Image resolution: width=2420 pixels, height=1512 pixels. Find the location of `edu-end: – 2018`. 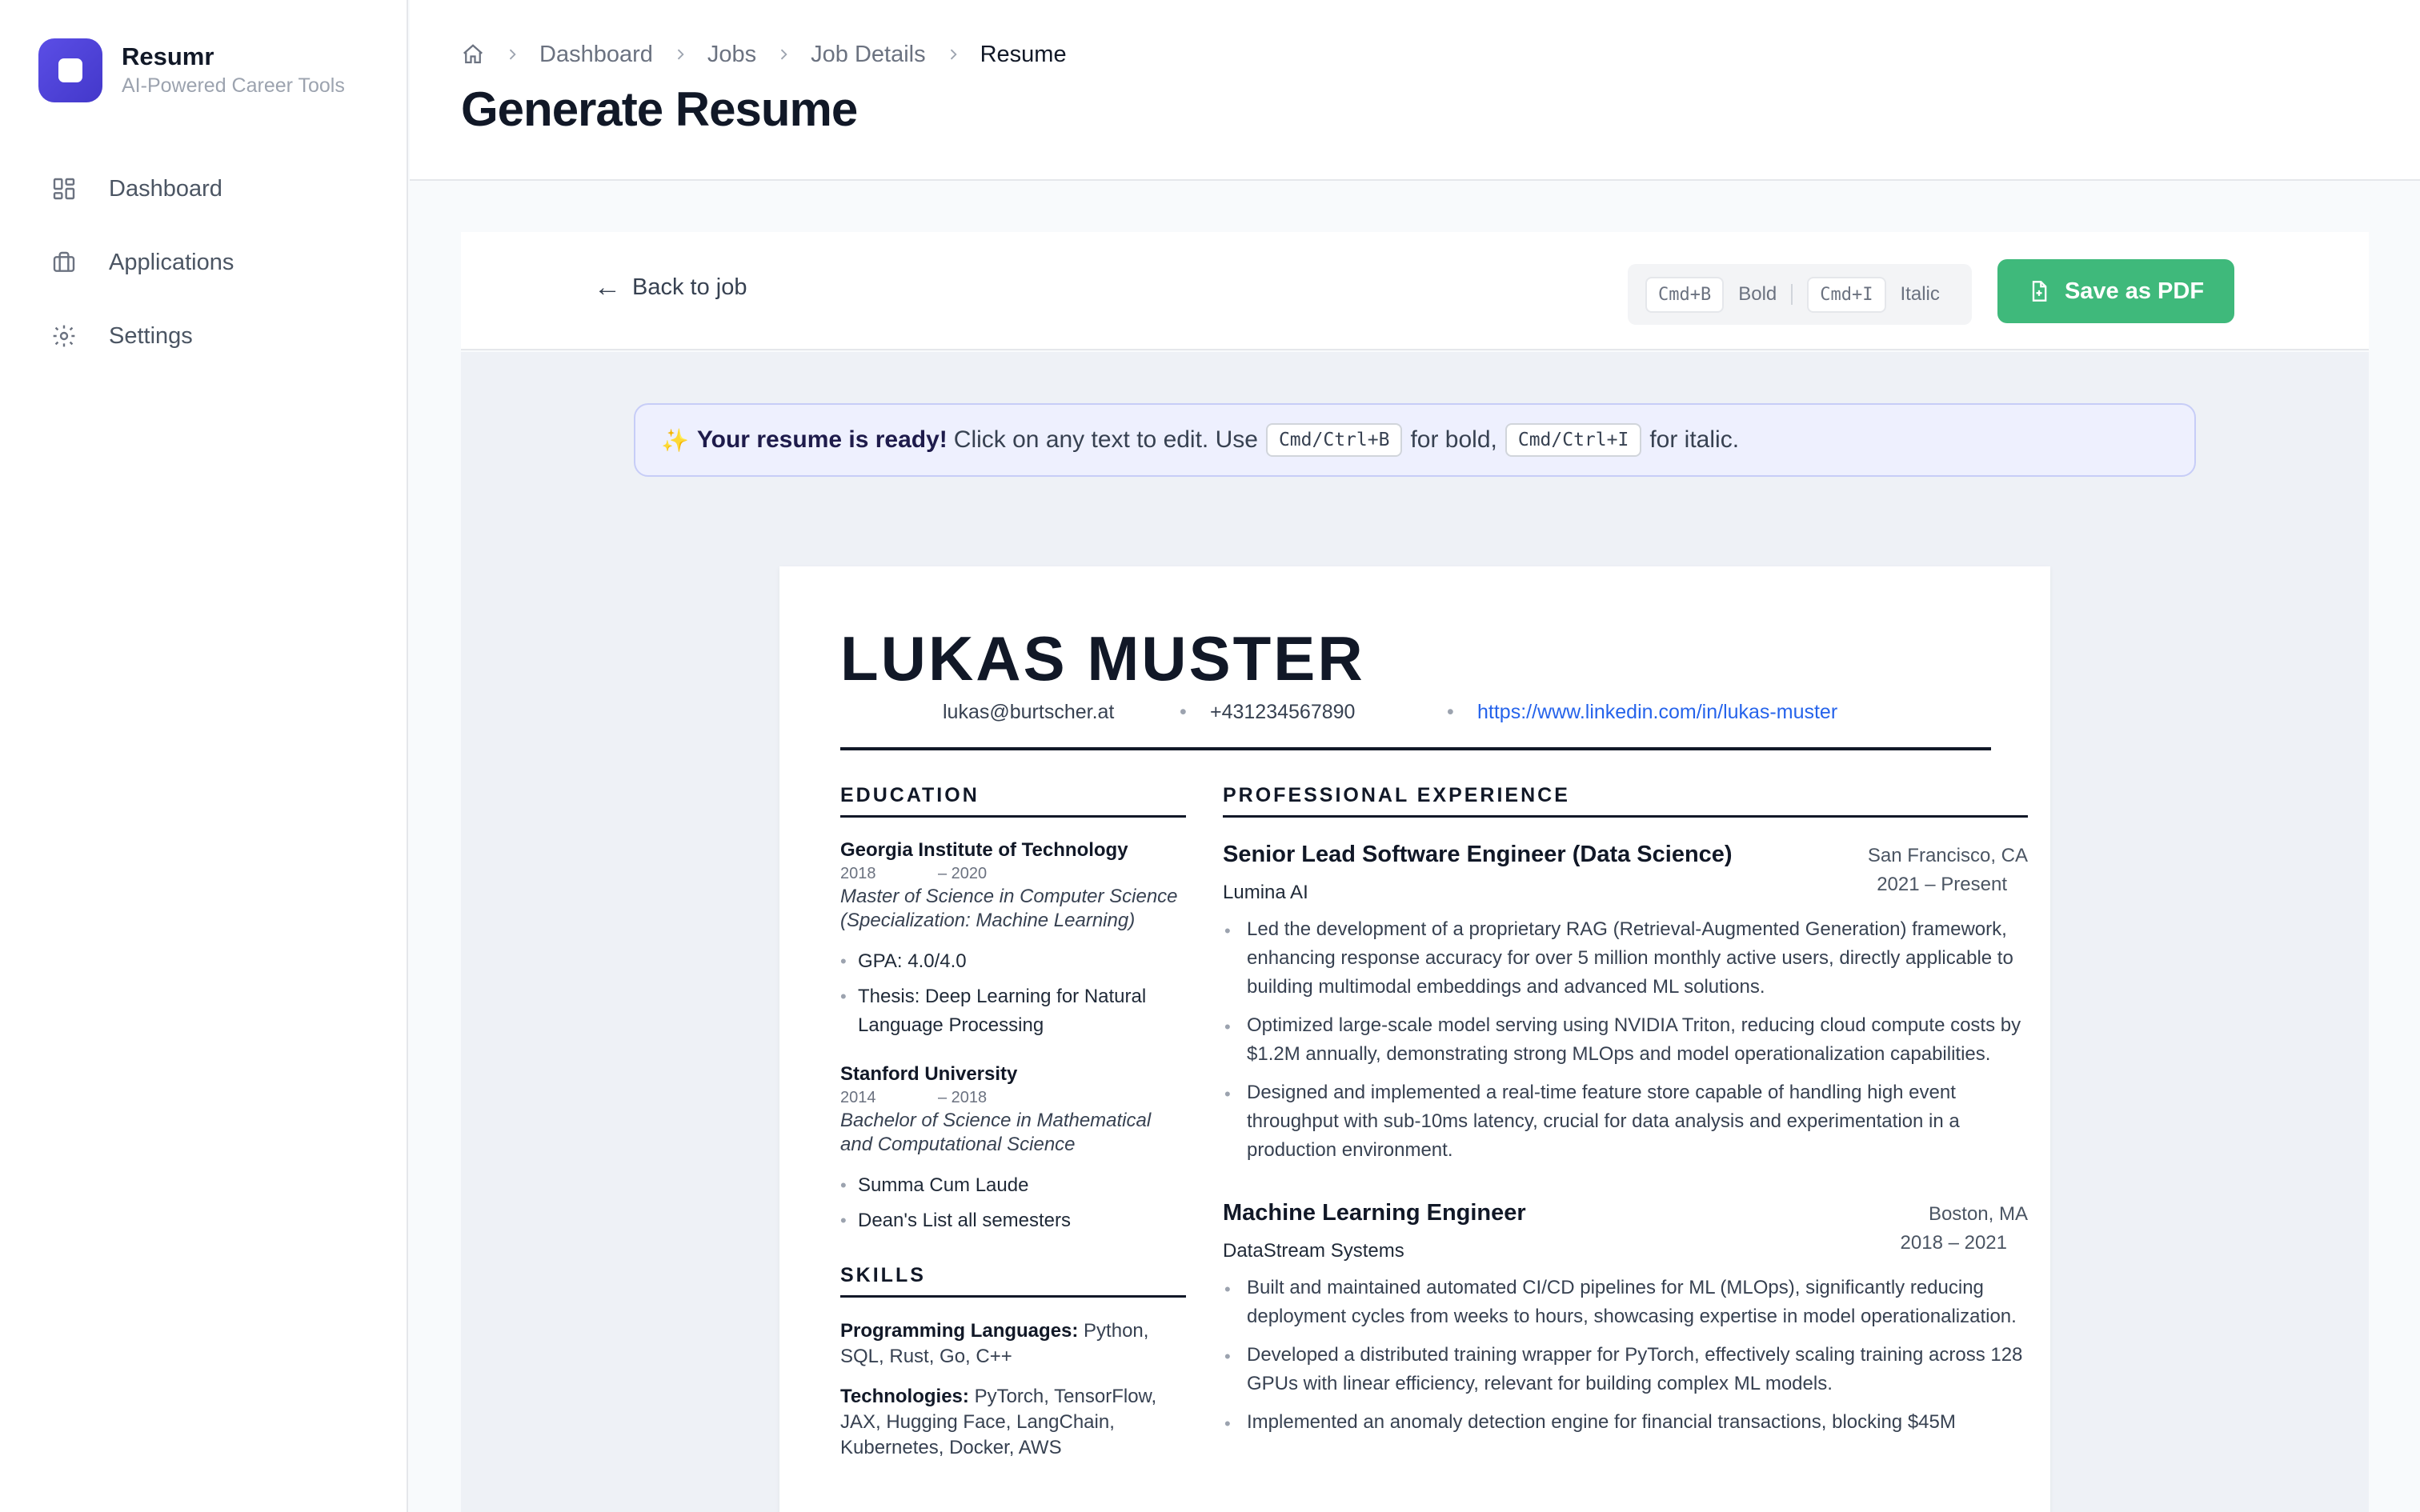

edu-end: – 2018 is located at coordinates (962, 1097).